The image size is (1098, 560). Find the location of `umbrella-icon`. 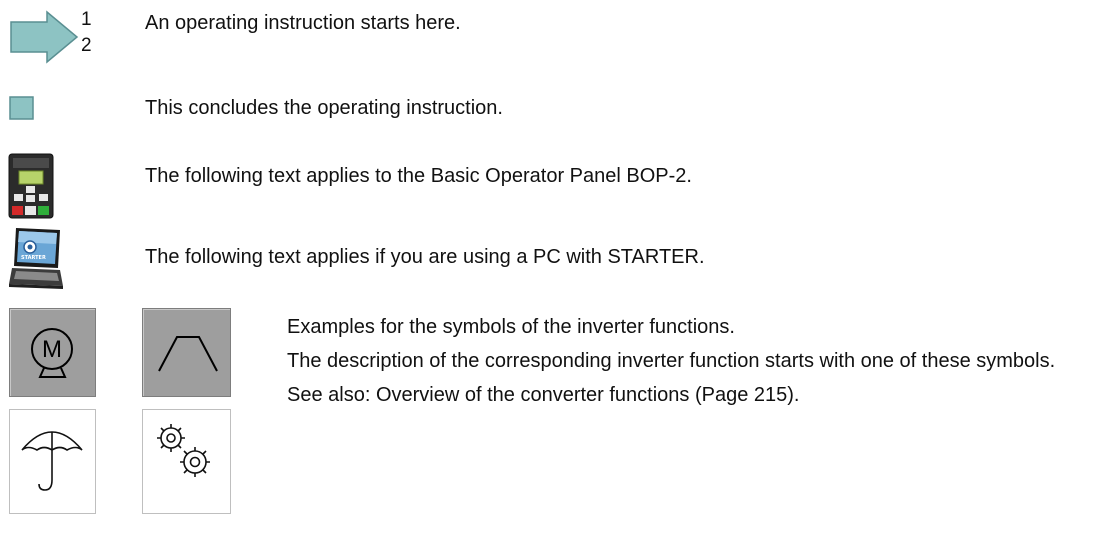

umbrella-icon is located at coordinates (52, 461).